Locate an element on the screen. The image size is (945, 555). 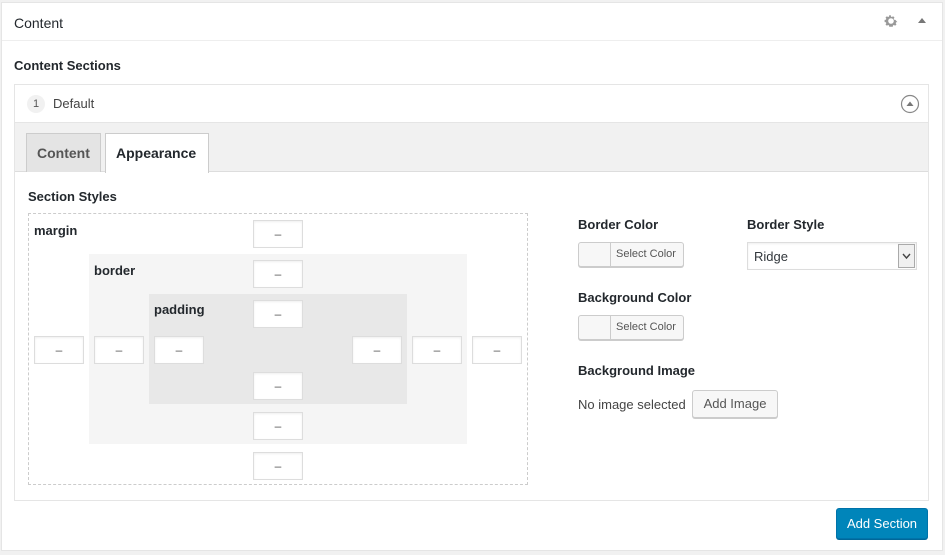
padding-left-input: – is located at coordinates (179, 350).